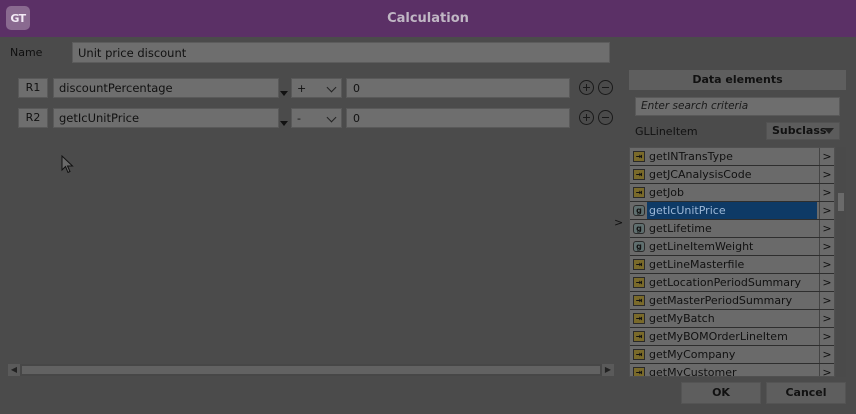 The height and width of the screenshot is (414, 856). I want to click on list-item: g getLineItemWeight >, so click(732, 247).